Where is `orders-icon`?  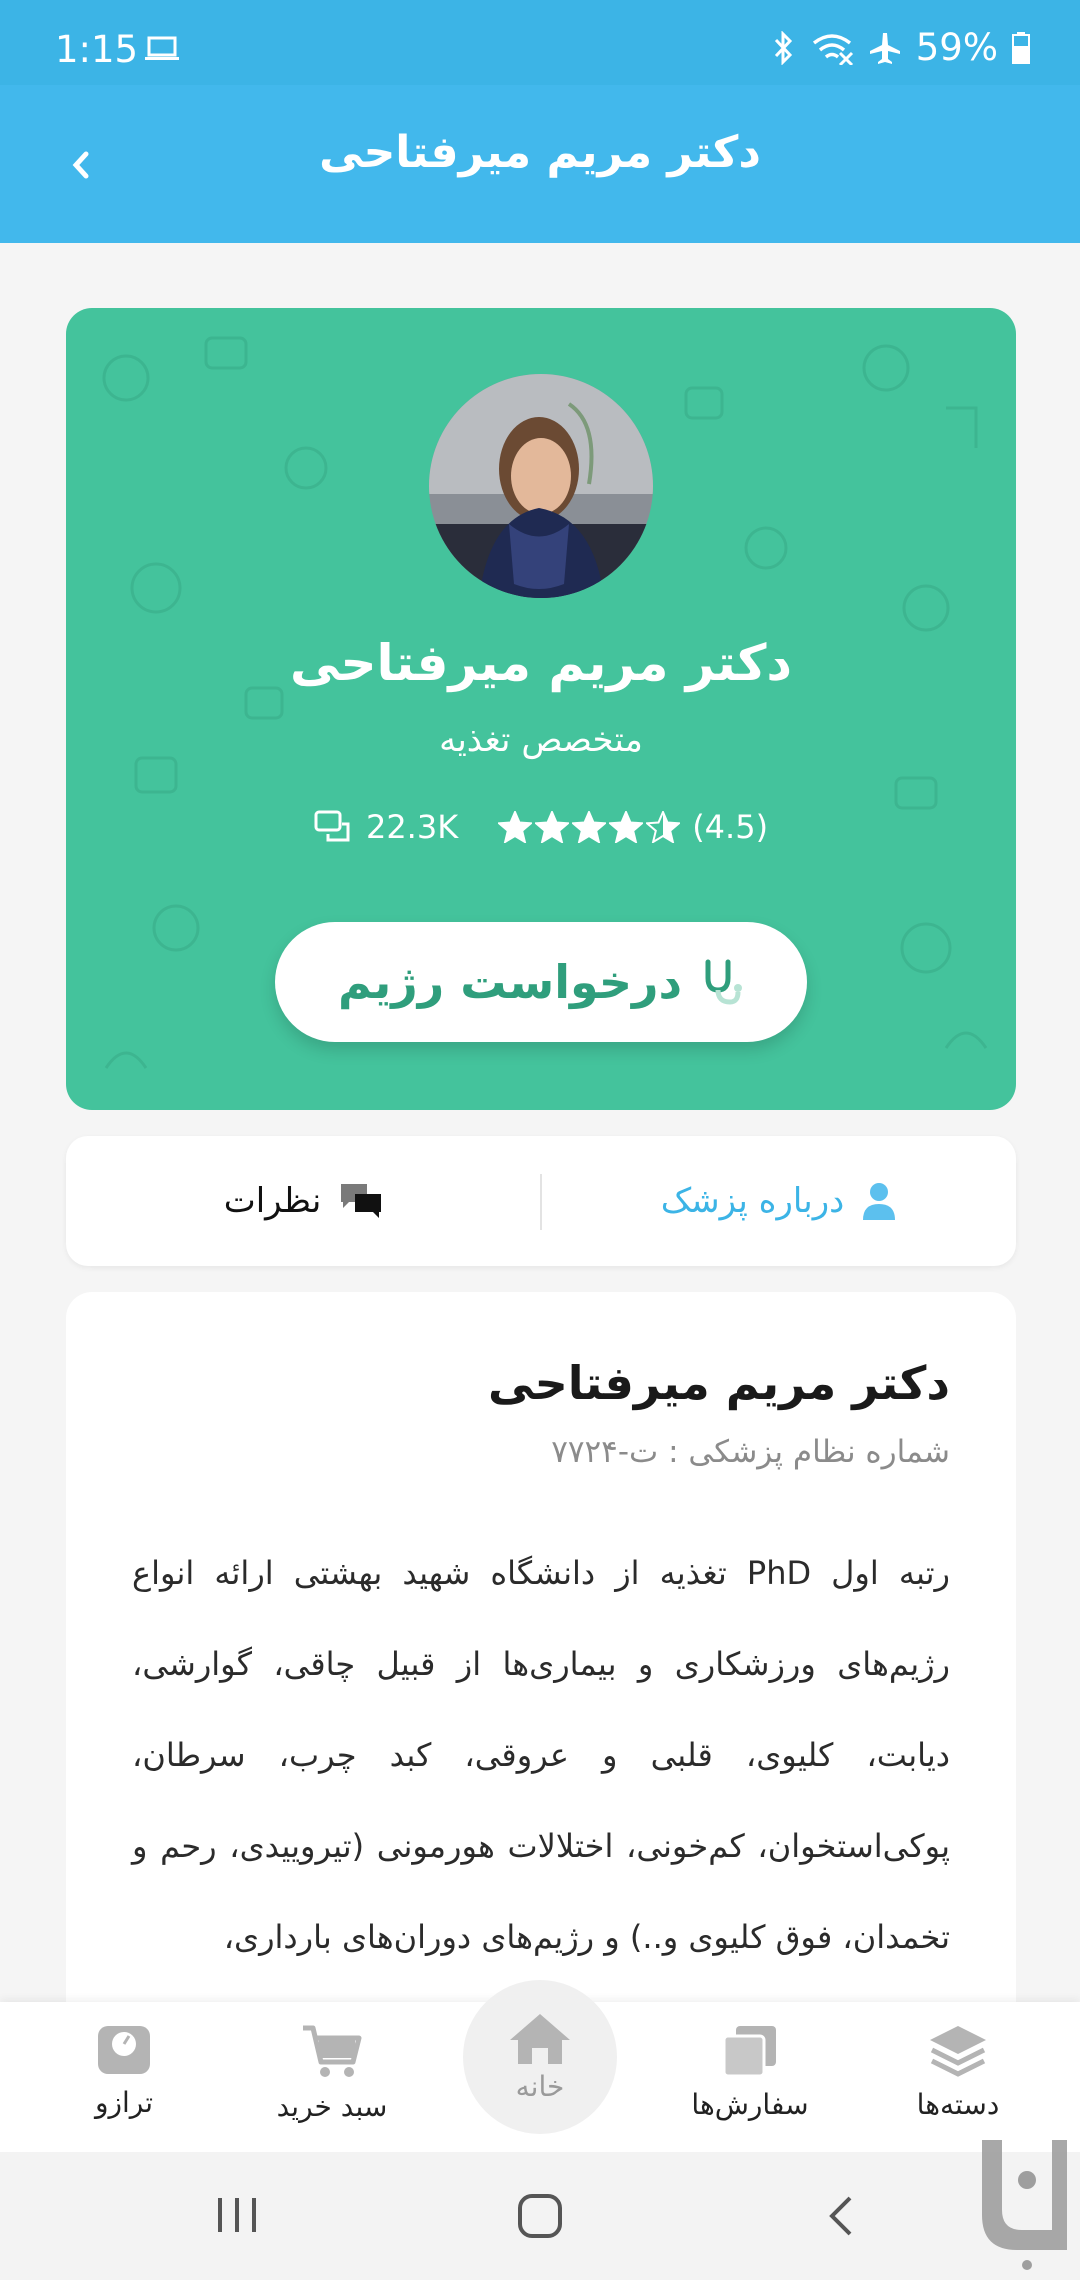 orders-icon is located at coordinates (749, 2052).